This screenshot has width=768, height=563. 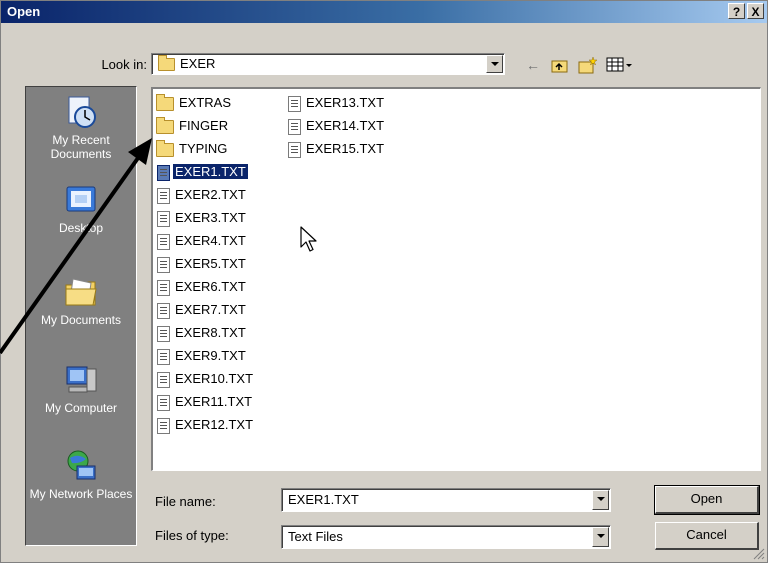 What do you see at coordinates (308, 239) in the screenshot?
I see `mouse-cursor-icon` at bounding box center [308, 239].